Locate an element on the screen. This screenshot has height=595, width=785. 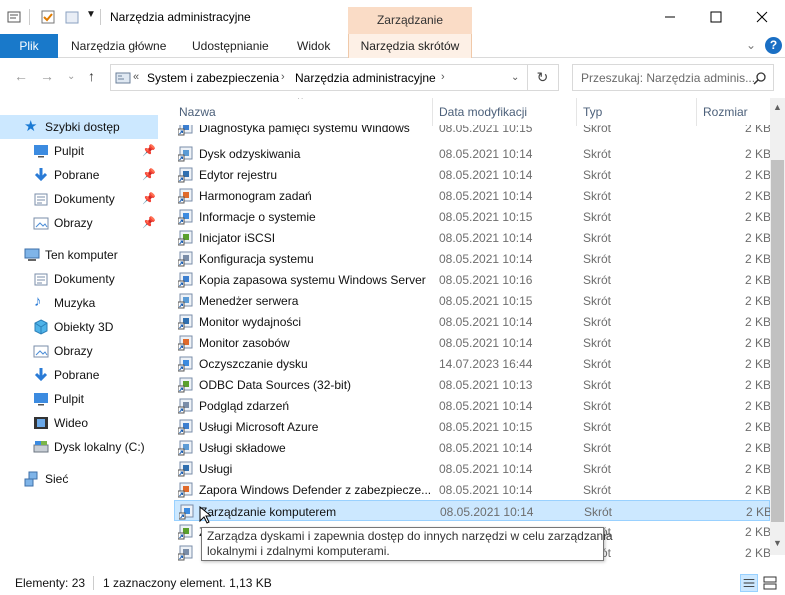
sidebar-item-videos: Wideo is located at coordinates (79, 423).